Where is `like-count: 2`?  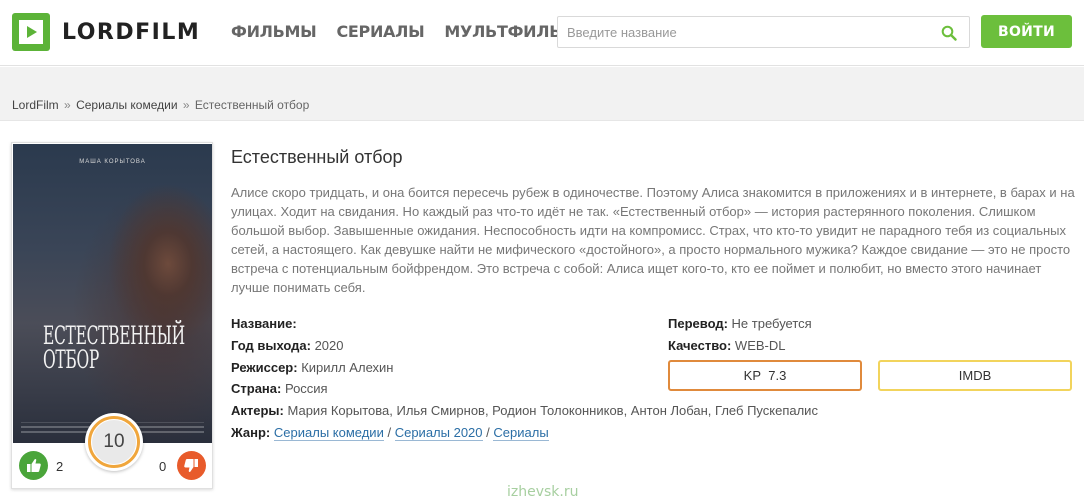 like-count: 2 is located at coordinates (60, 466).